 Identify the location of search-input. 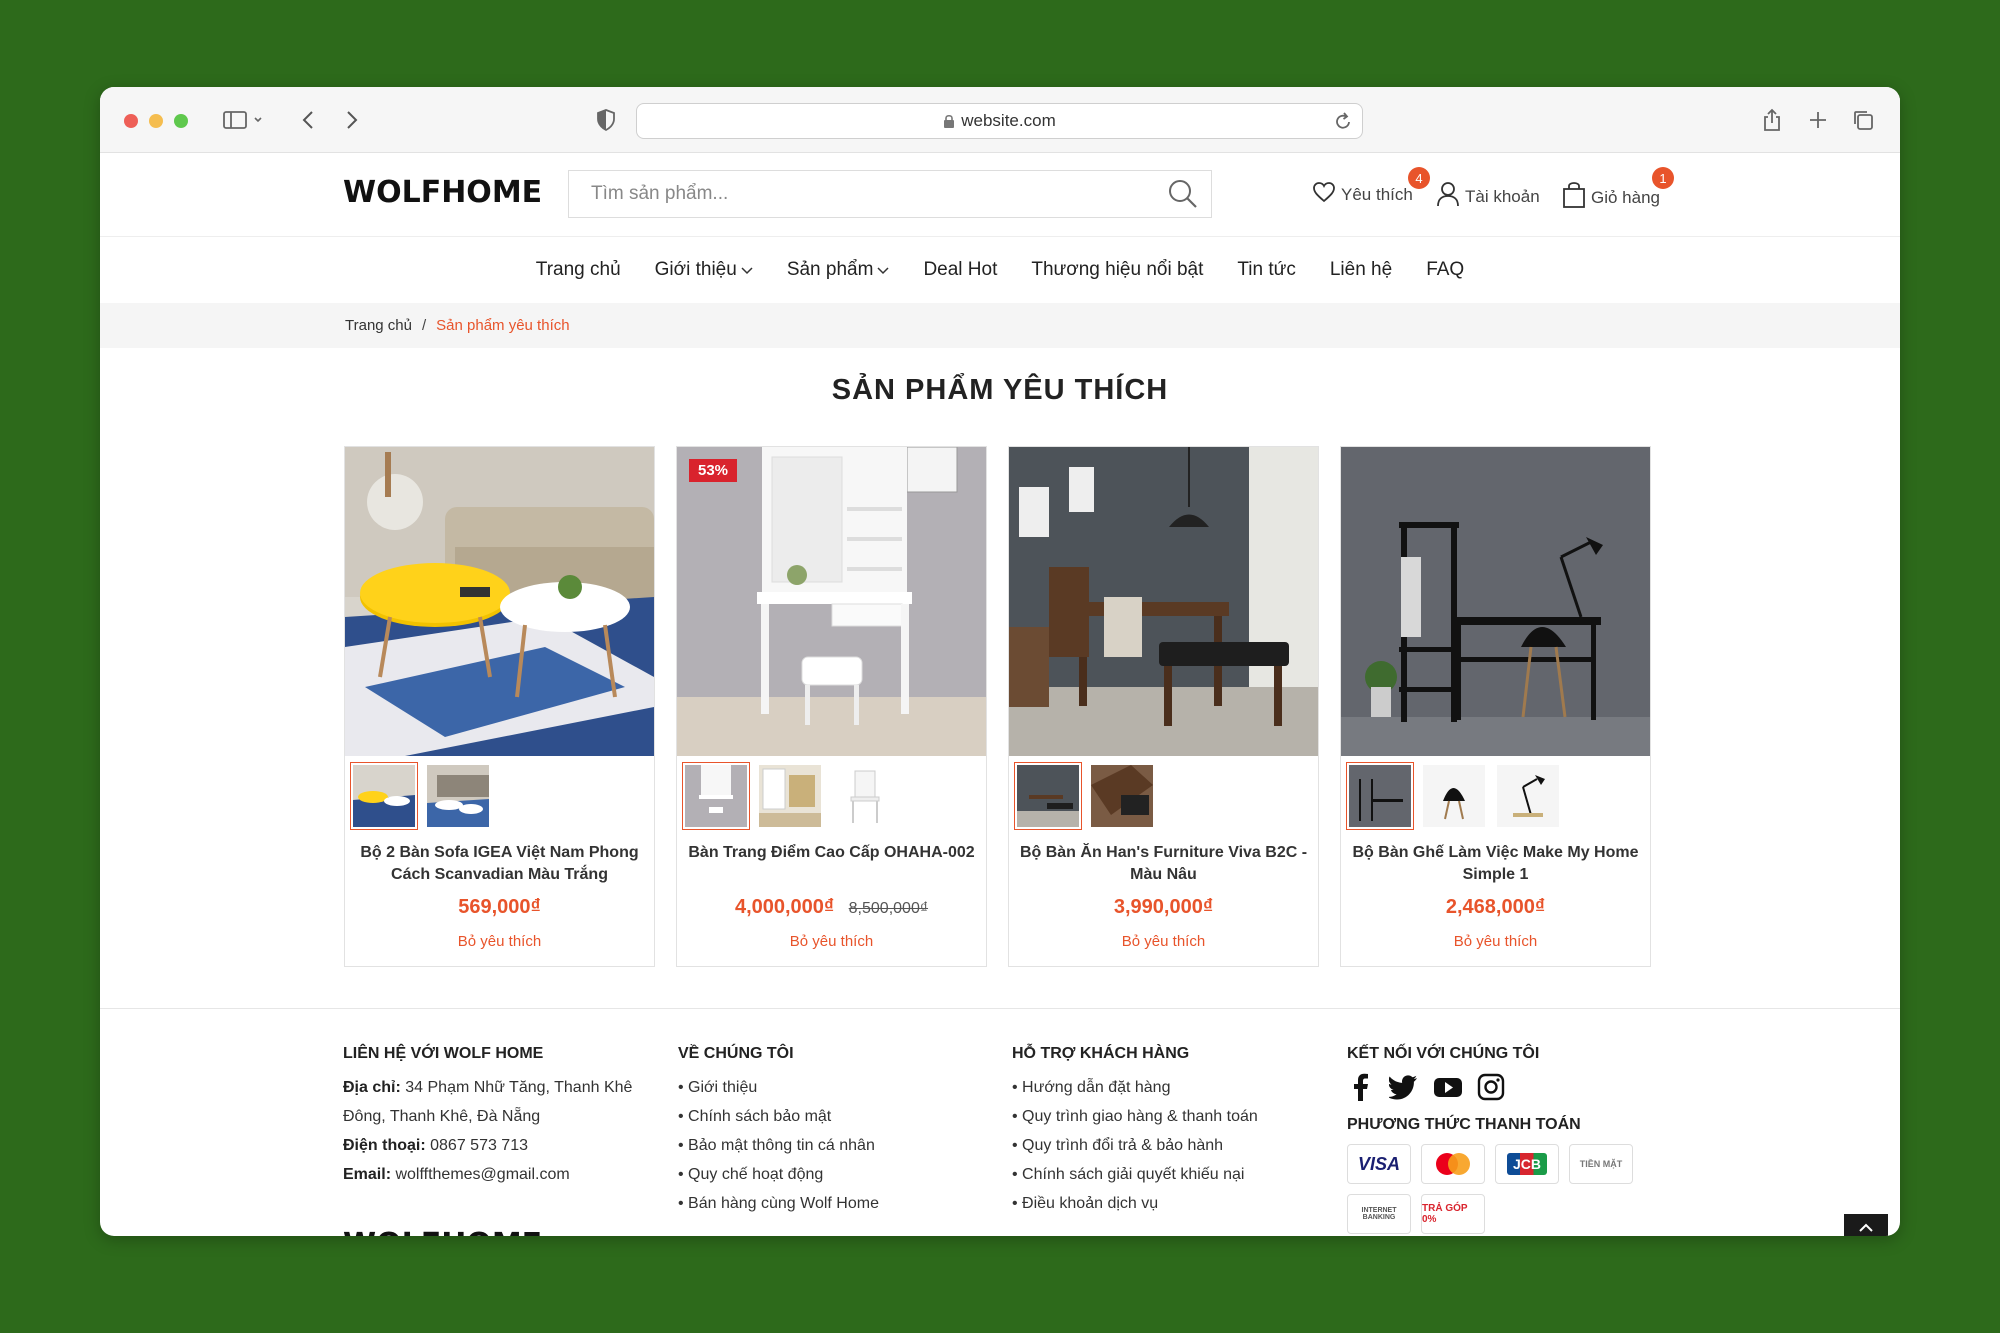
(862, 194).